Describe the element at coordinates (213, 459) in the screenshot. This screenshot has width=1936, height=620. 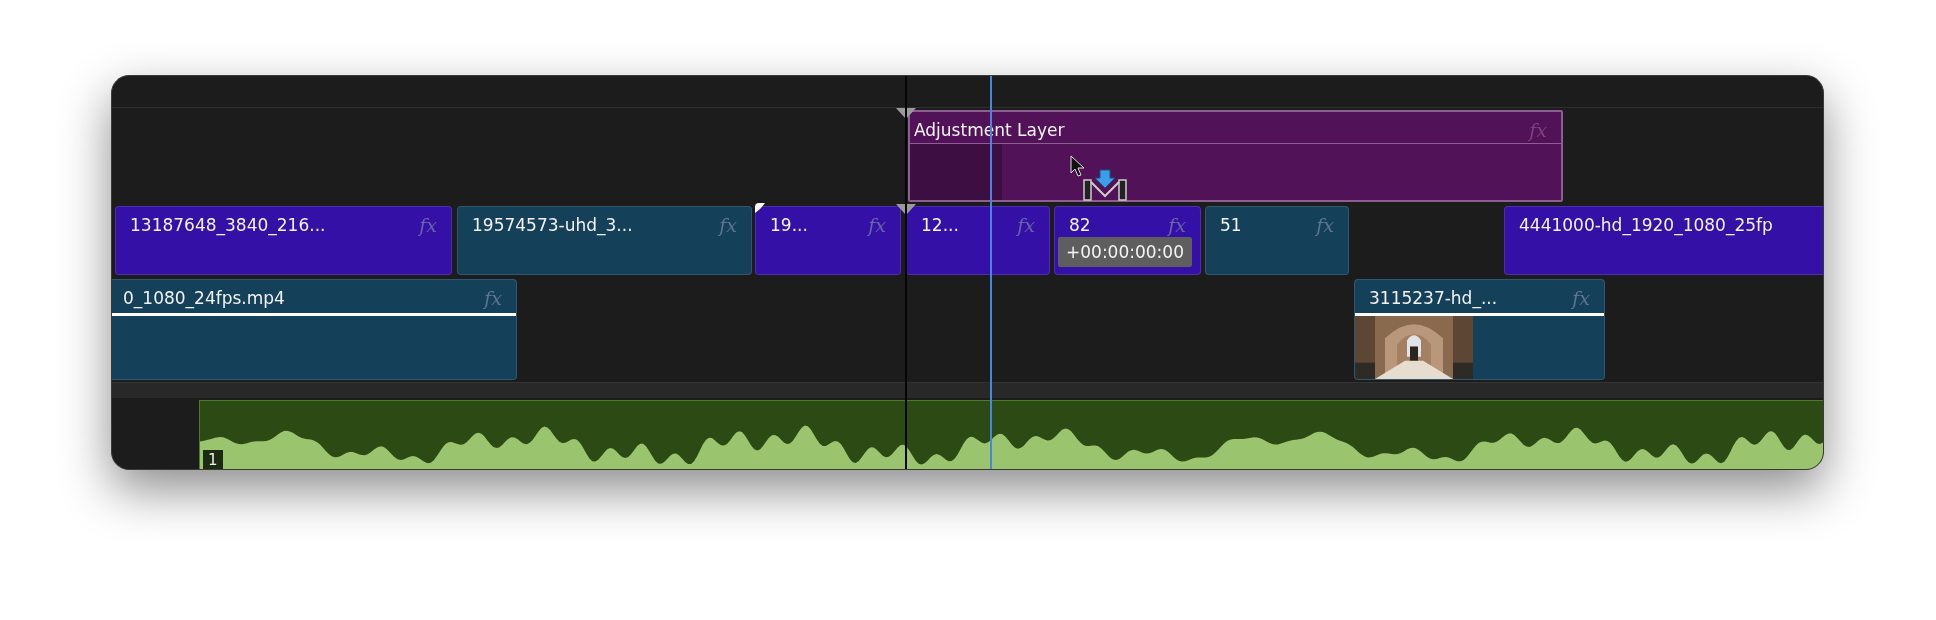
I see `channel-number: 1` at that location.